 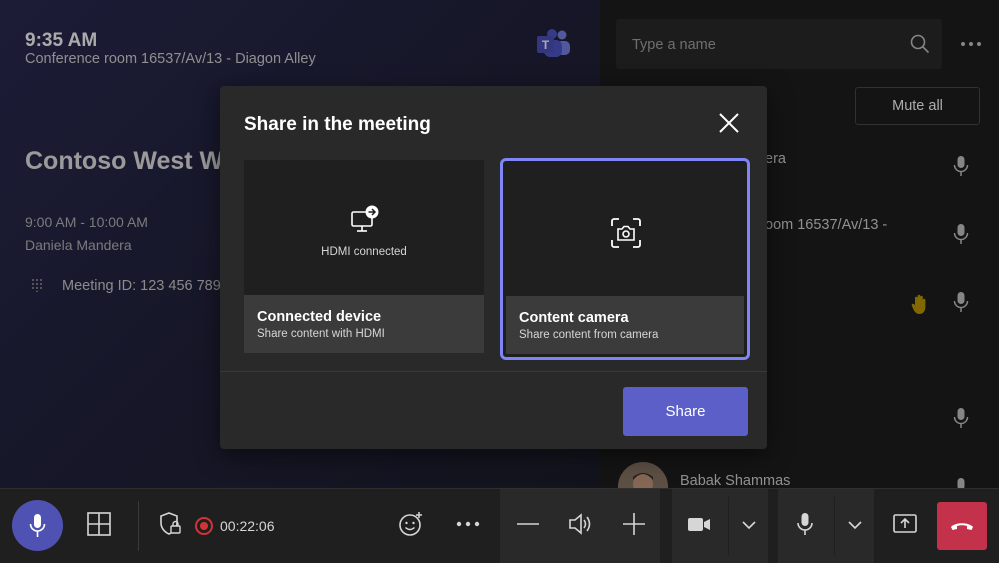 What do you see at coordinates (574, 318) in the screenshot?
I see `card-title: Content camera` at bounding box center [574, 318].